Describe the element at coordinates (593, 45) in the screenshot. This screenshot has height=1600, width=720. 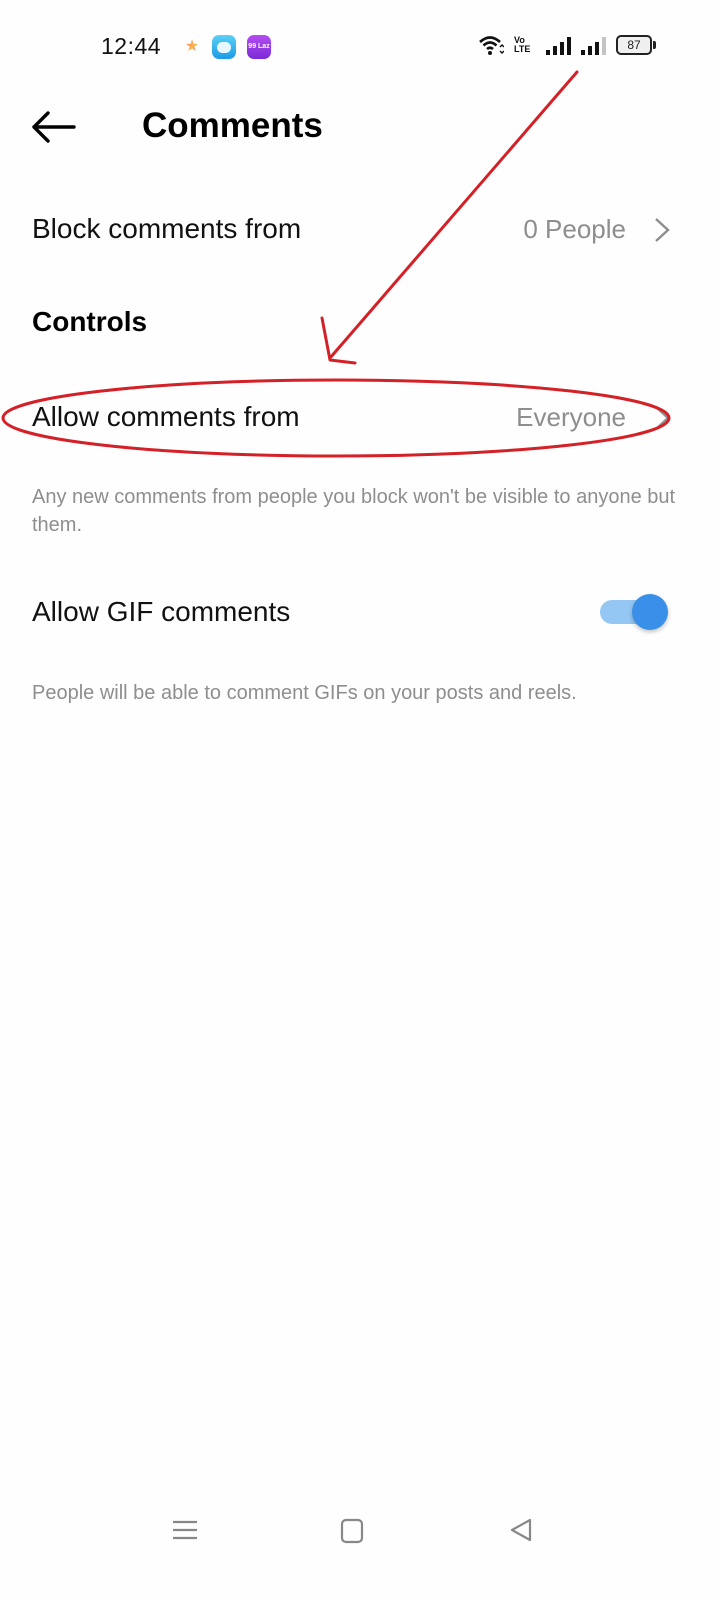
I see `signal-icon-sim2` at that location.